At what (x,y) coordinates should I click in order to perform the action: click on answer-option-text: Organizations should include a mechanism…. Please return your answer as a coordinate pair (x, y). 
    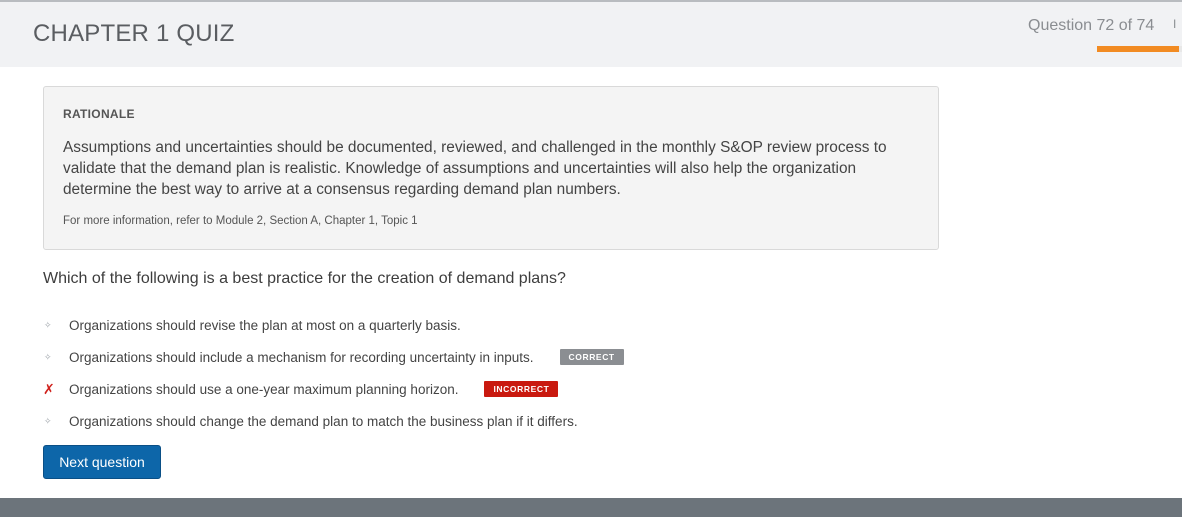
    Looking at the image, I should click on (301, 357).